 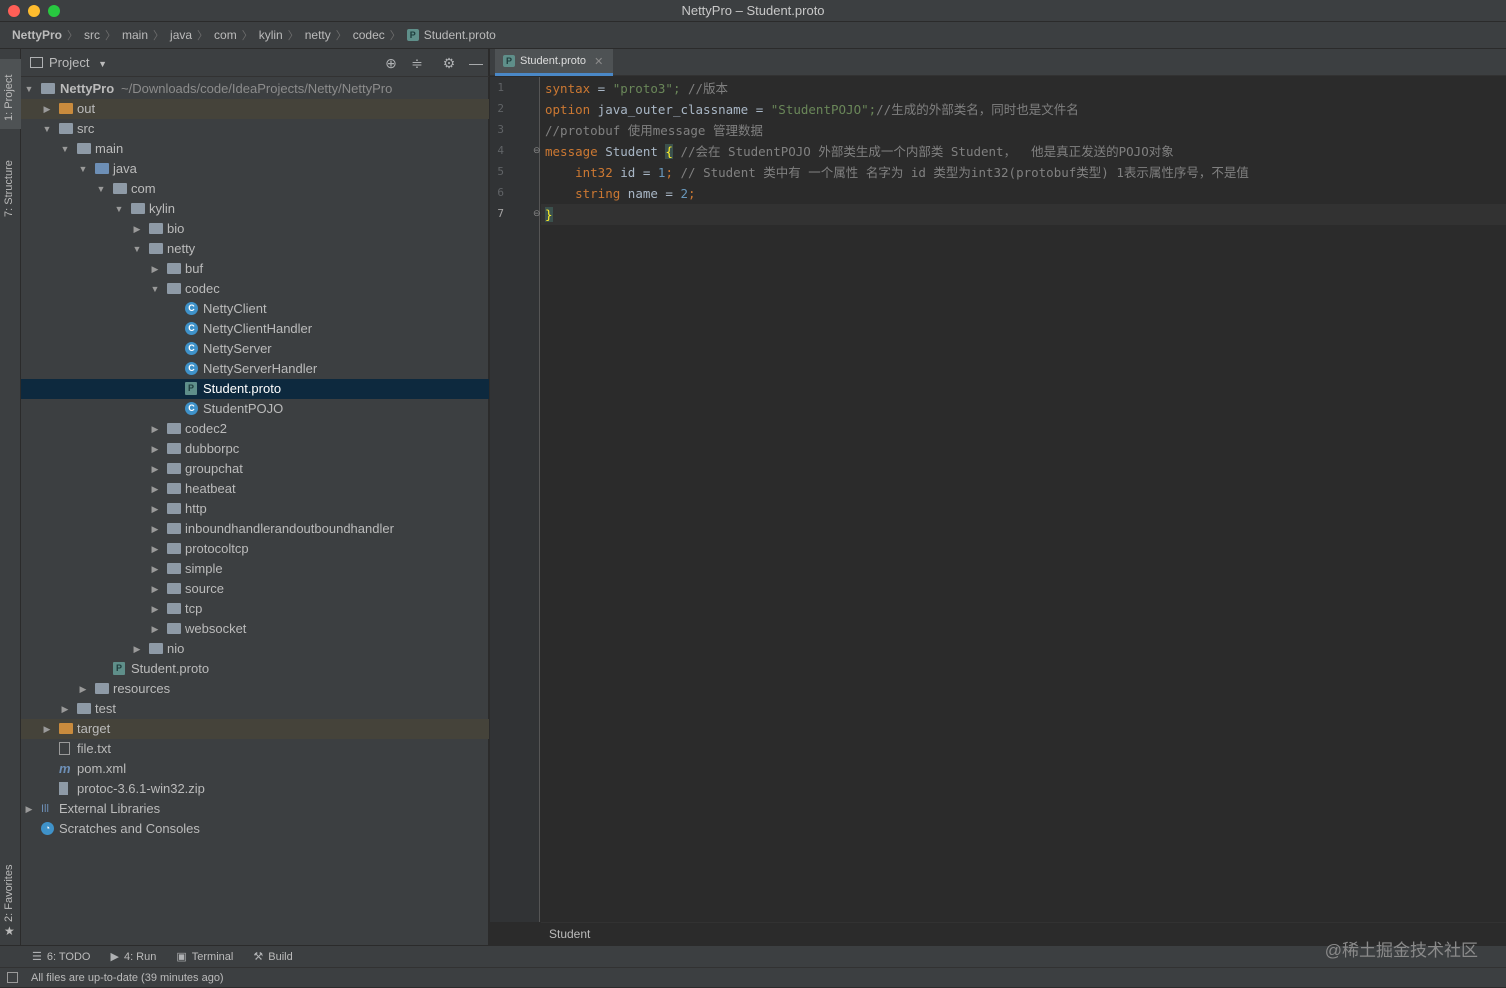 I want to click on tree-item: ▶ inboundhandlerandoutboundhandler, so click(x=255, y=529).